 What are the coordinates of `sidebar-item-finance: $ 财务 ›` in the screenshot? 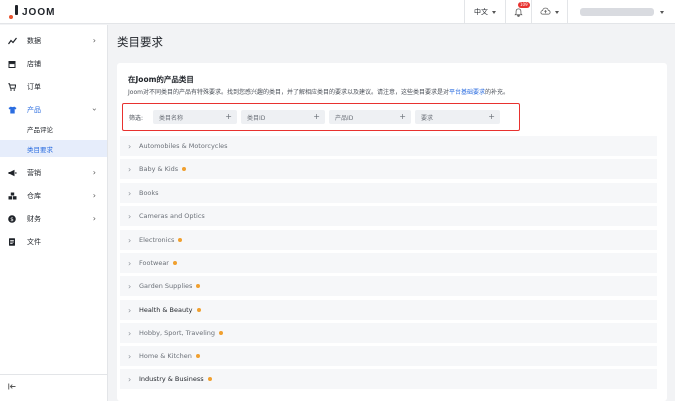 It's located at (53, 218).